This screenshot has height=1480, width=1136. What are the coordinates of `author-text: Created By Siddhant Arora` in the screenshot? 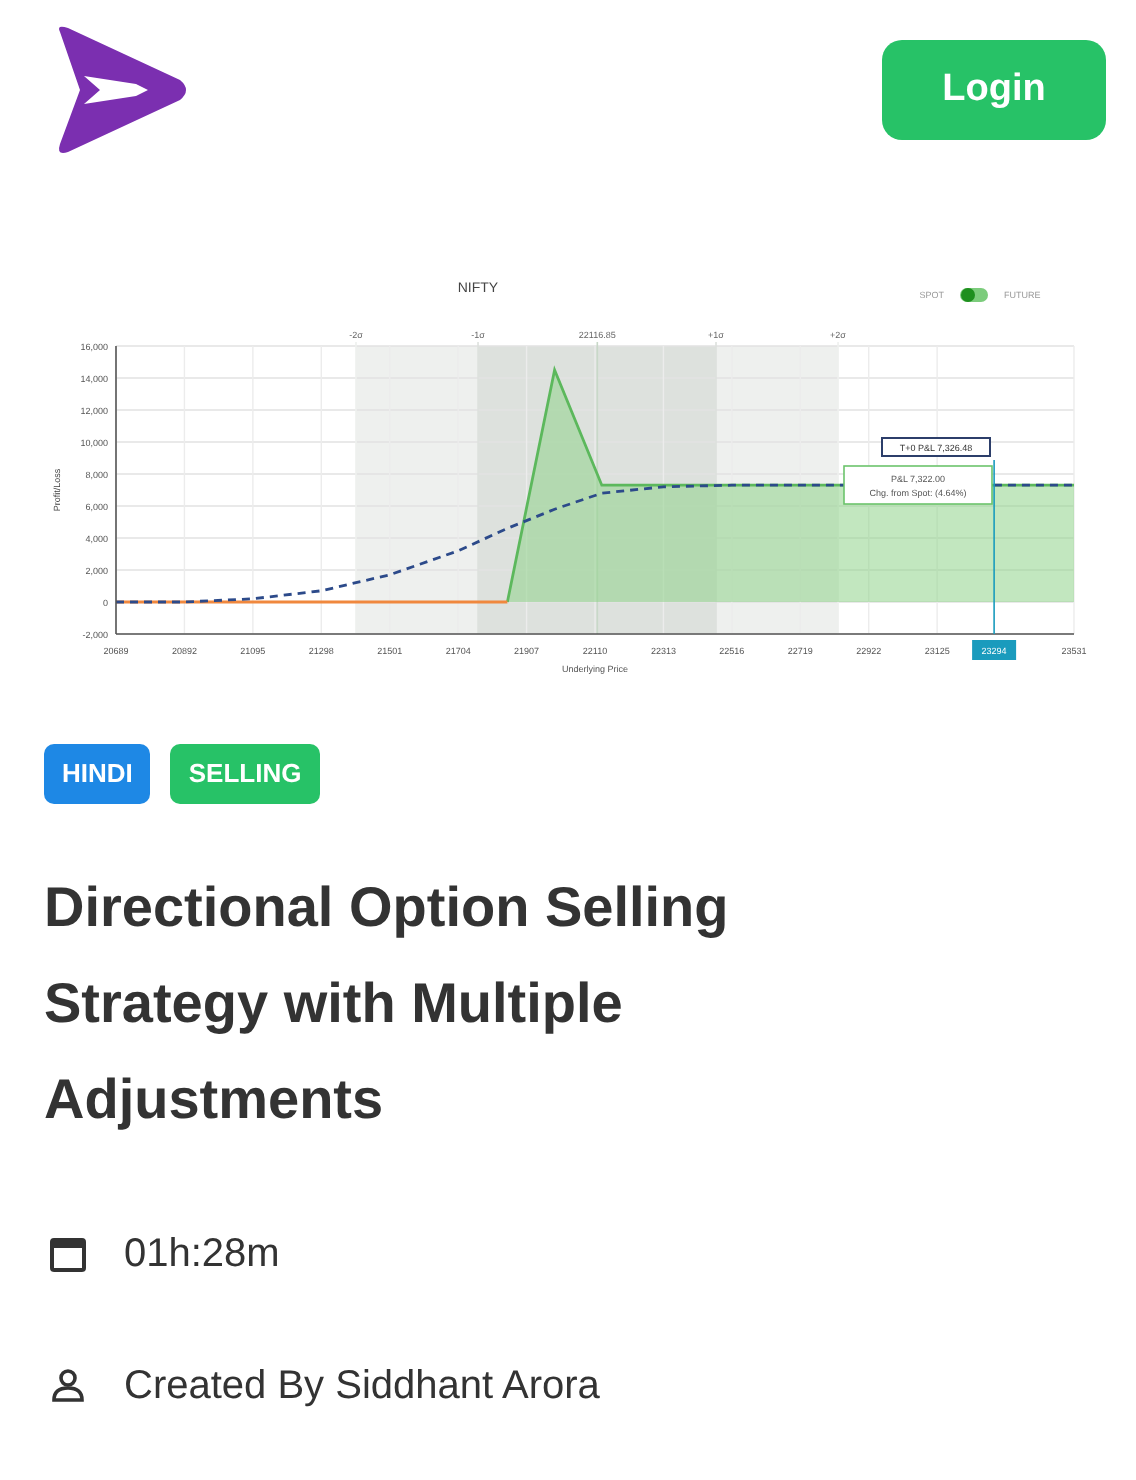 It's located at (362, 1387).